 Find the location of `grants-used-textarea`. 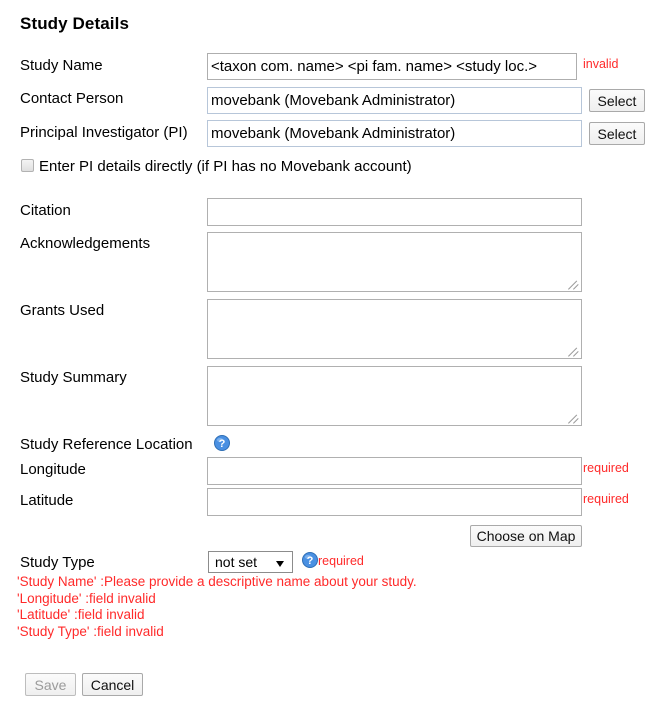

grants-used-textarea is located at coordinates (394, 329).